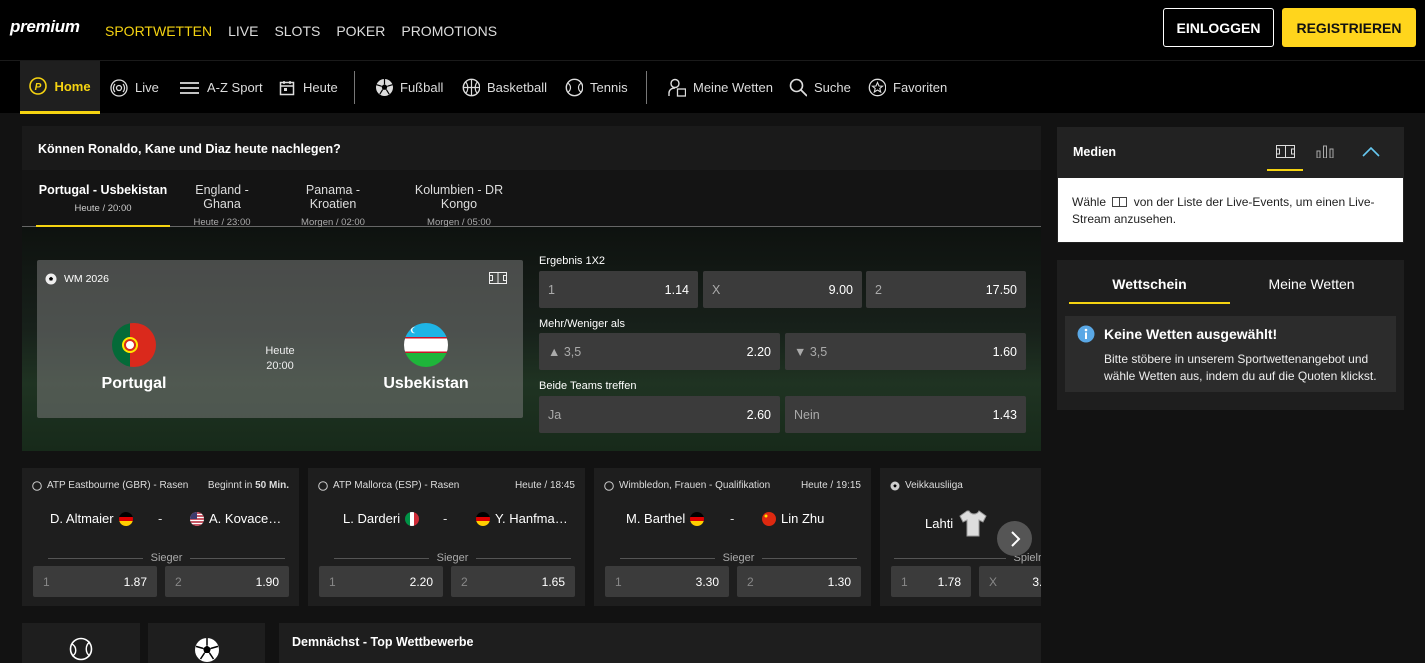 The image size is (1425, 663). Describe the element at coordinates (320, 87) in the screenshot. I see `subnav-today-label: Heute` at that location.